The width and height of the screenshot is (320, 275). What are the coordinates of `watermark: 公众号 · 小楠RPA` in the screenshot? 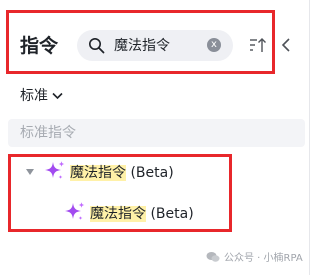 It's located at (254, 259).